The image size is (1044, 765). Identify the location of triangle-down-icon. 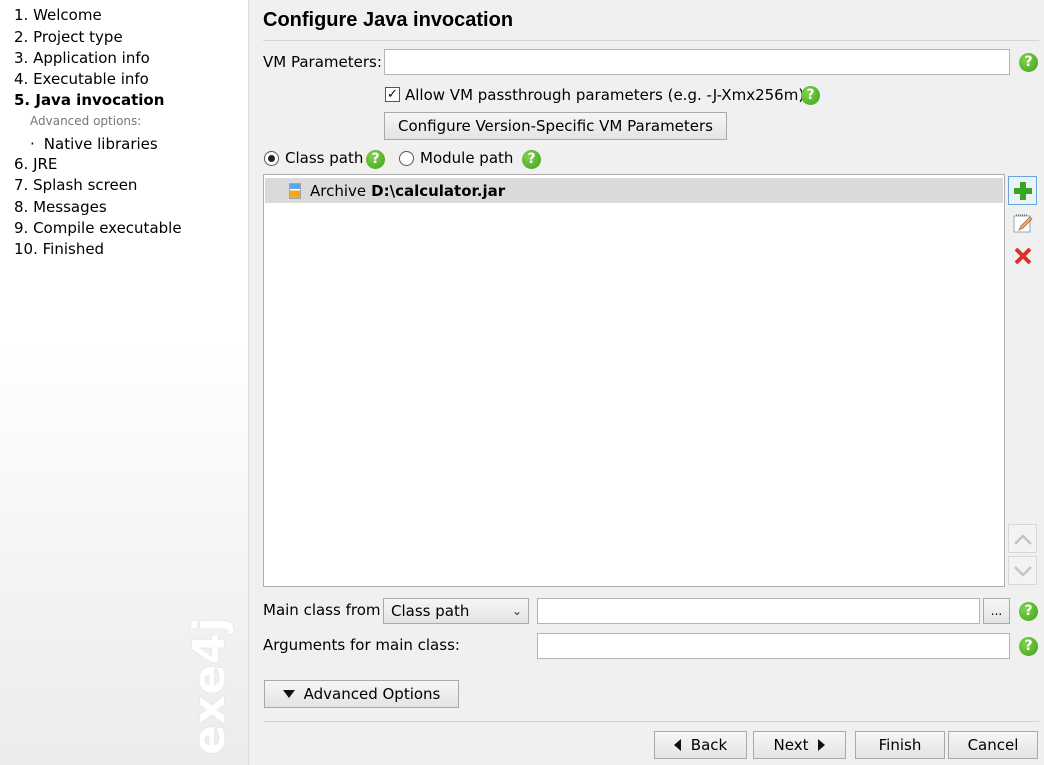
(288, 694).